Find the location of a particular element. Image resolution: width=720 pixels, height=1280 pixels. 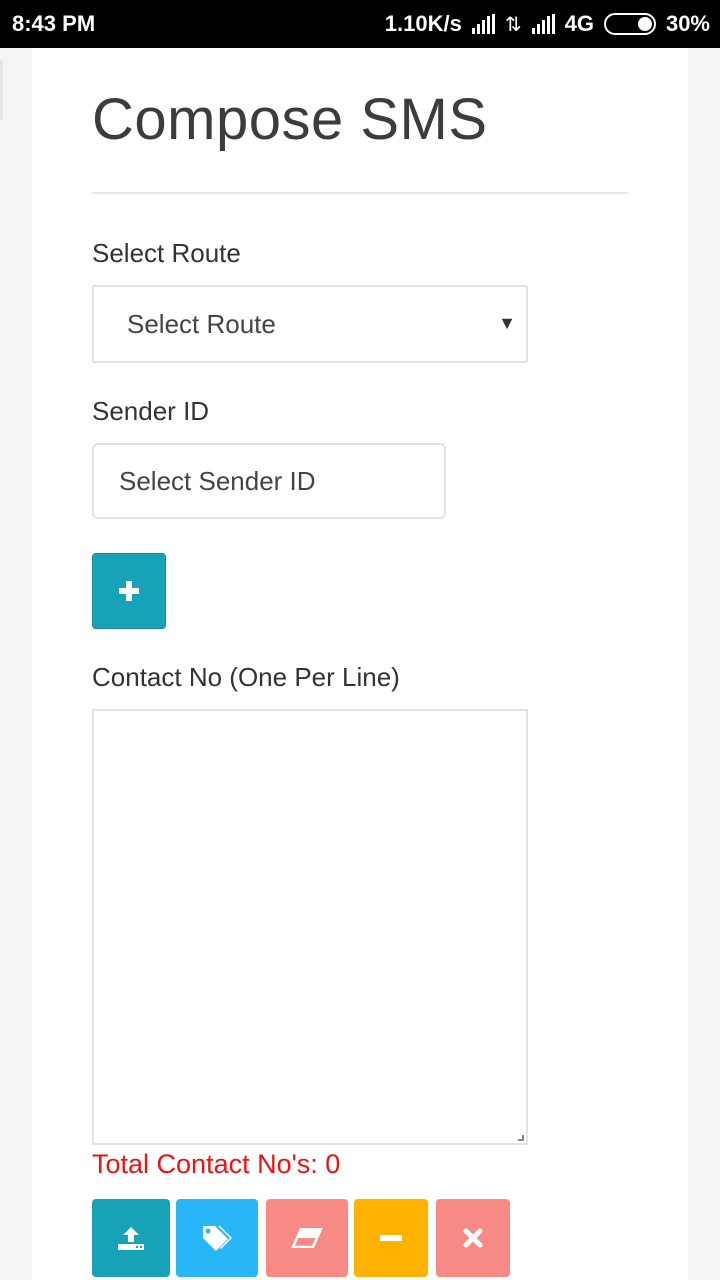

route-select: Select Route ▼ is located at coordinates (310, 324).